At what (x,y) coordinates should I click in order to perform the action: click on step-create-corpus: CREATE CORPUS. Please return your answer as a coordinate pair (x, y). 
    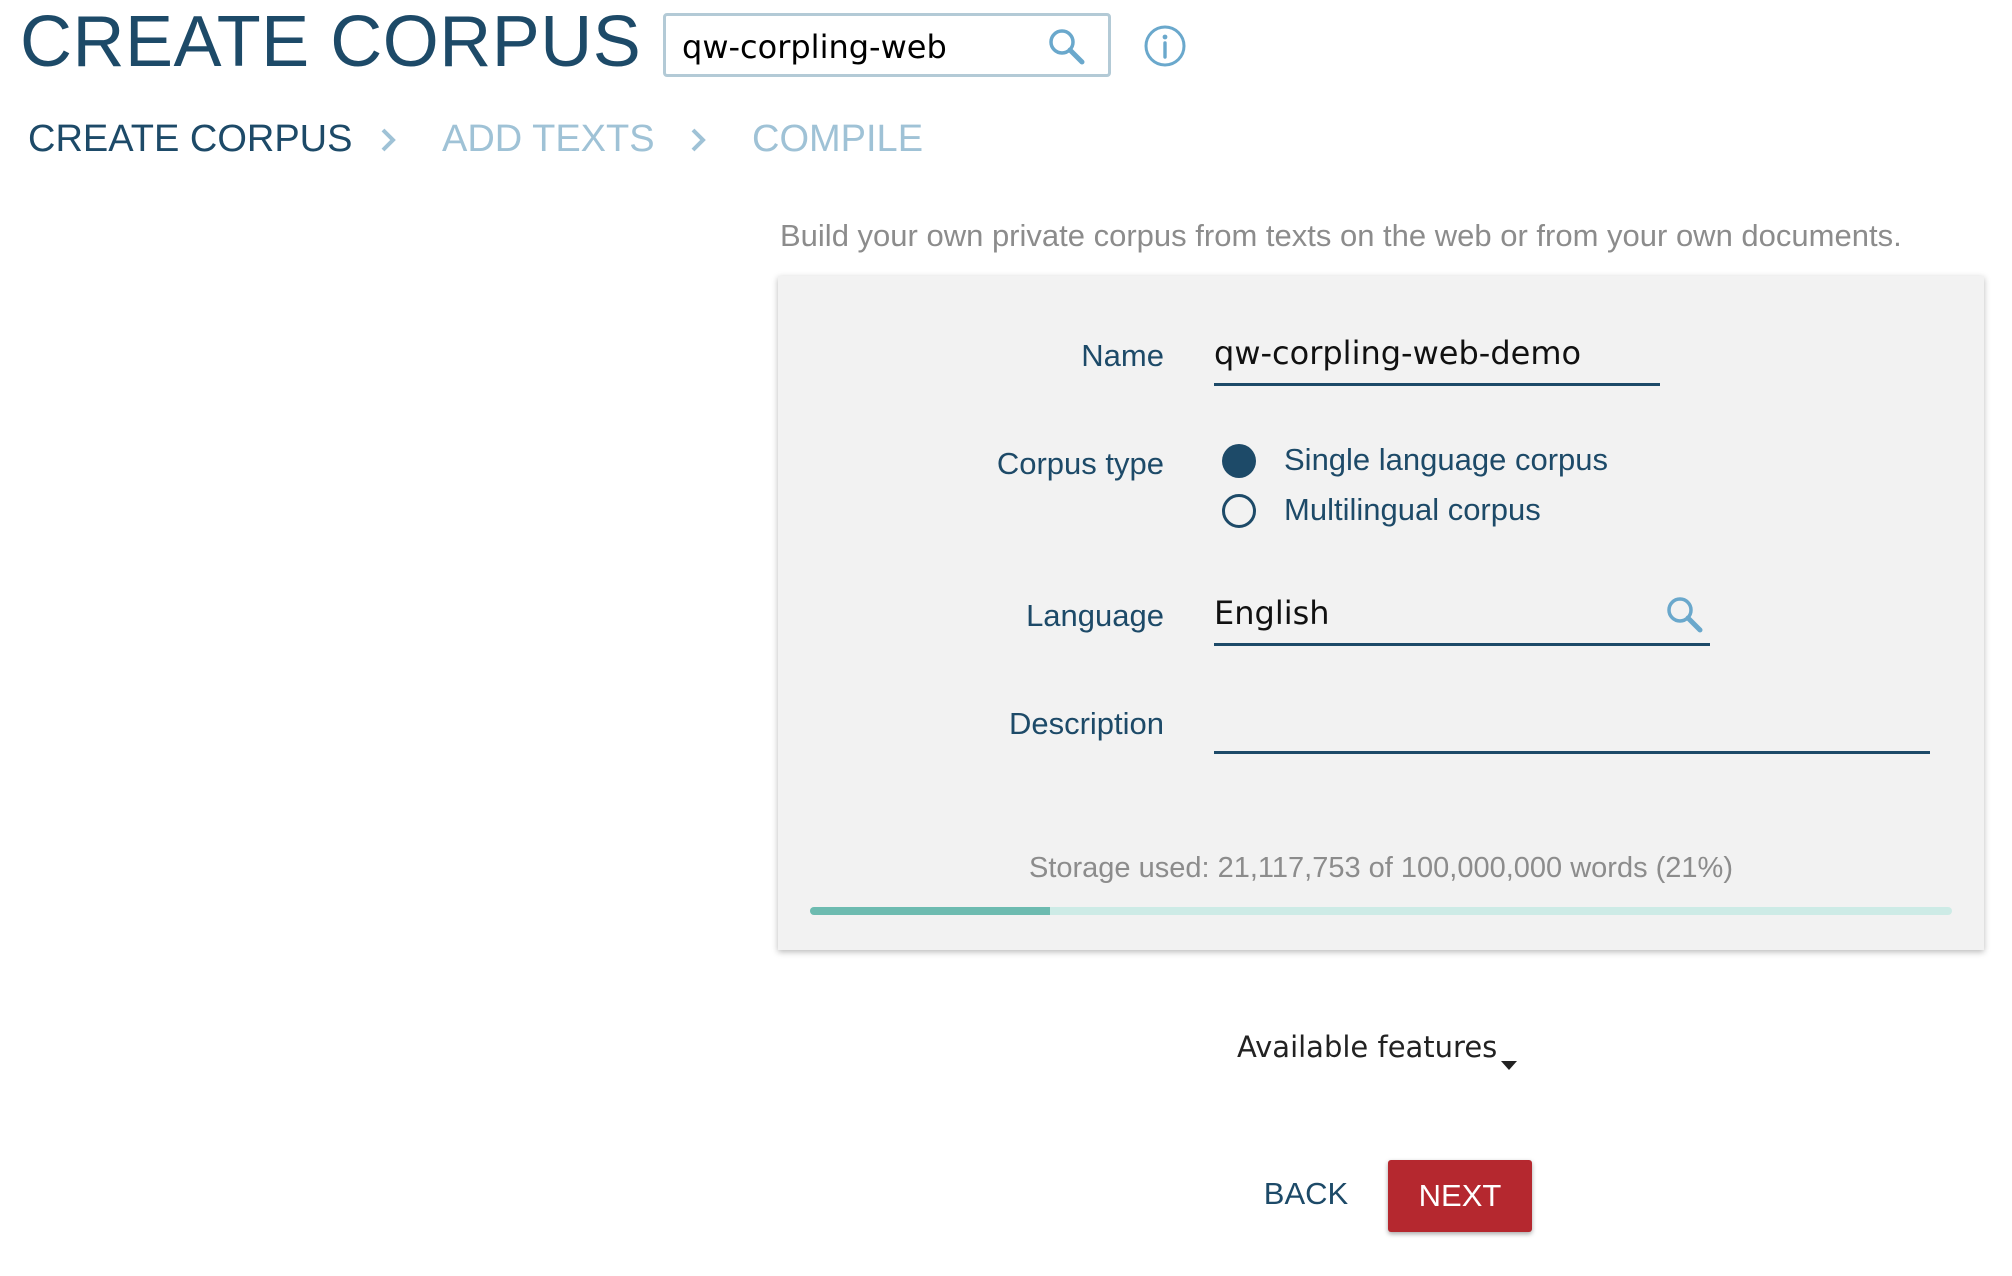
    Looking at the image, I should click on (190, 139).